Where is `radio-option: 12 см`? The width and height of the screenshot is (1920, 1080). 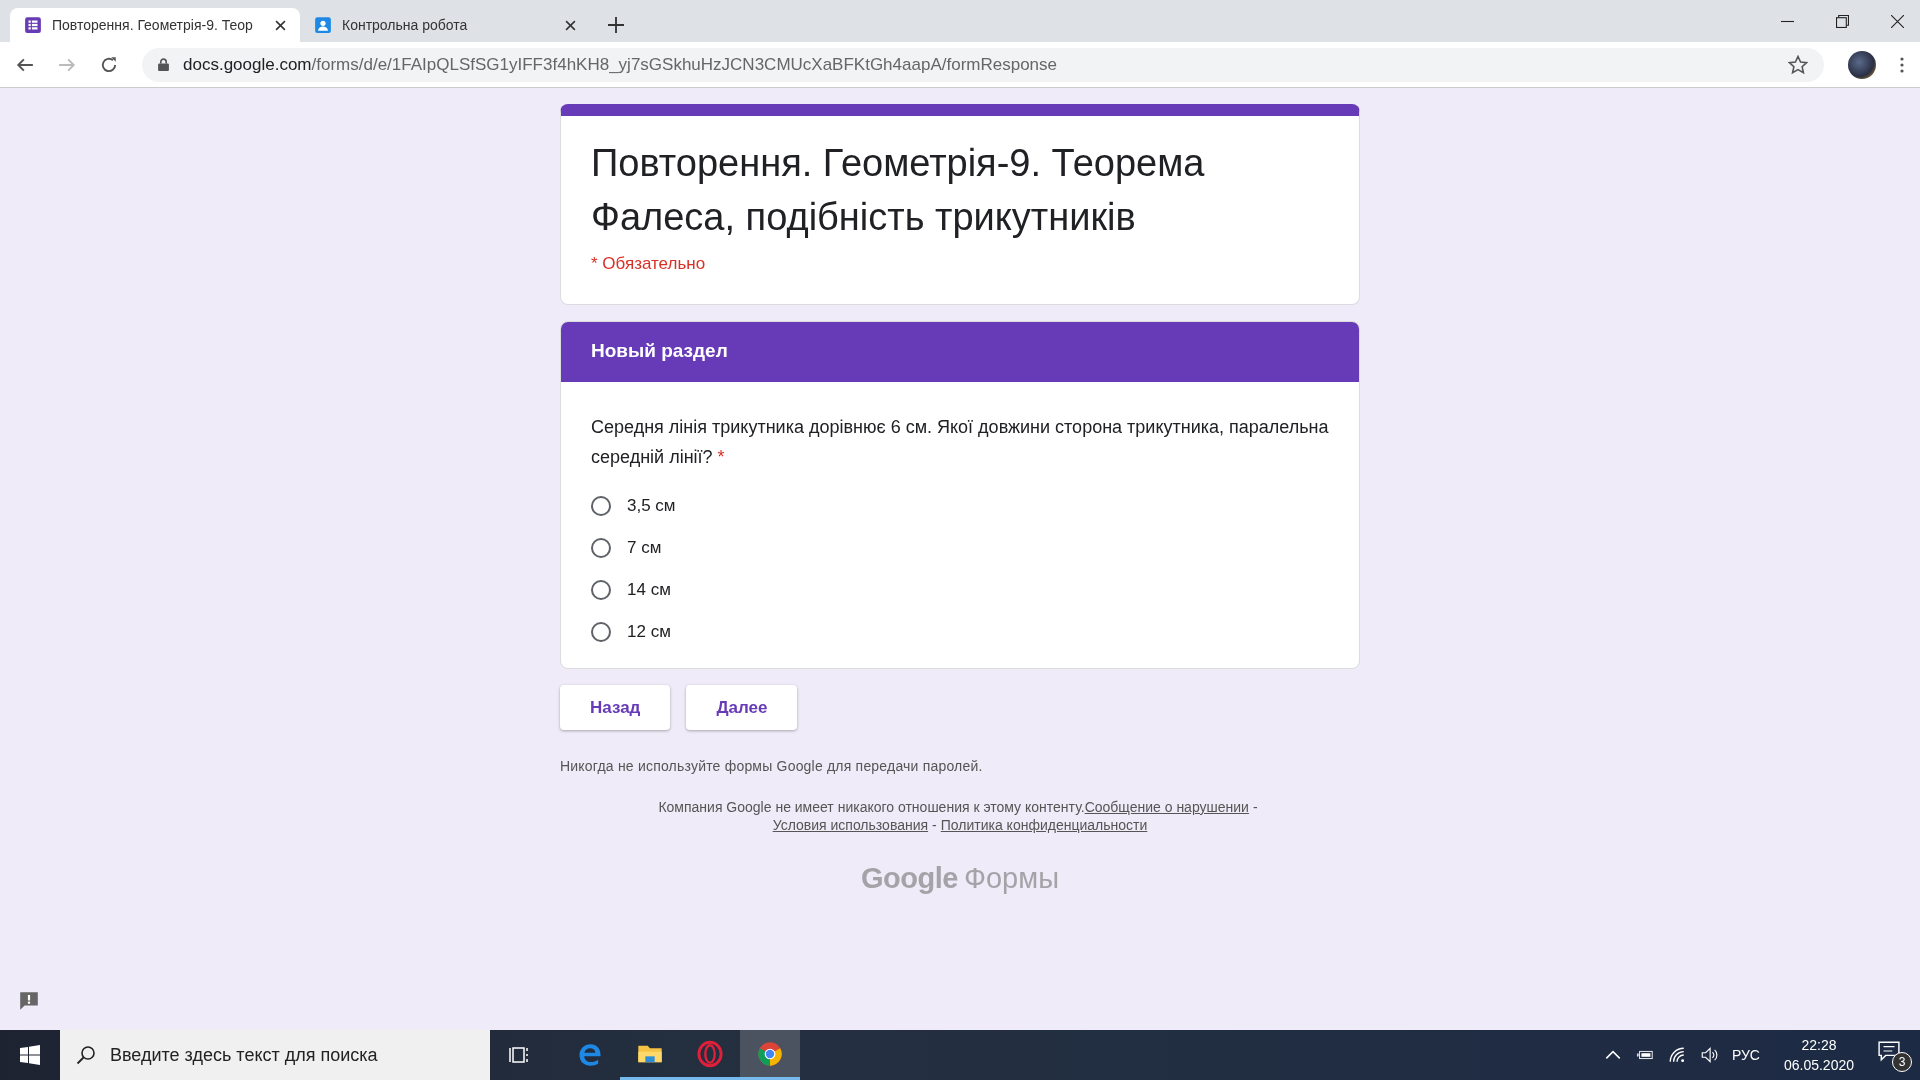
radio-option: 12 см is located at coordinates (960, 632).